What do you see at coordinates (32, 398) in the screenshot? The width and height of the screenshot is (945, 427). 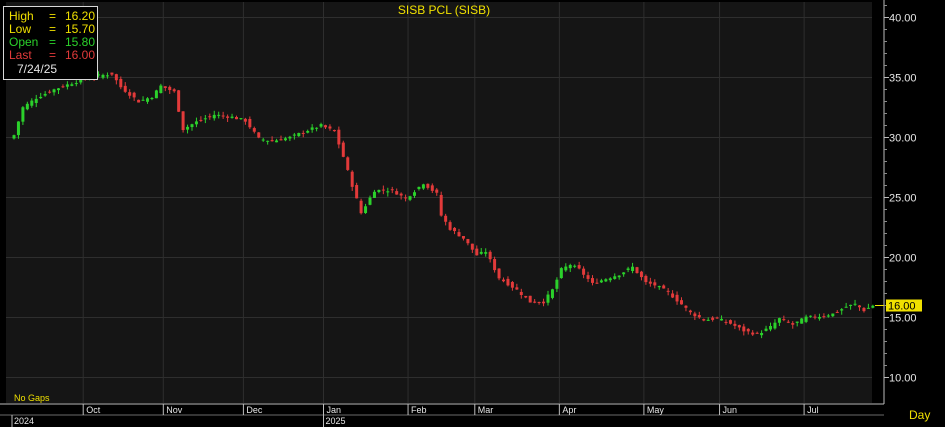 I see `no-gaps-label: No Gaps` at bounding box center [32, 398].